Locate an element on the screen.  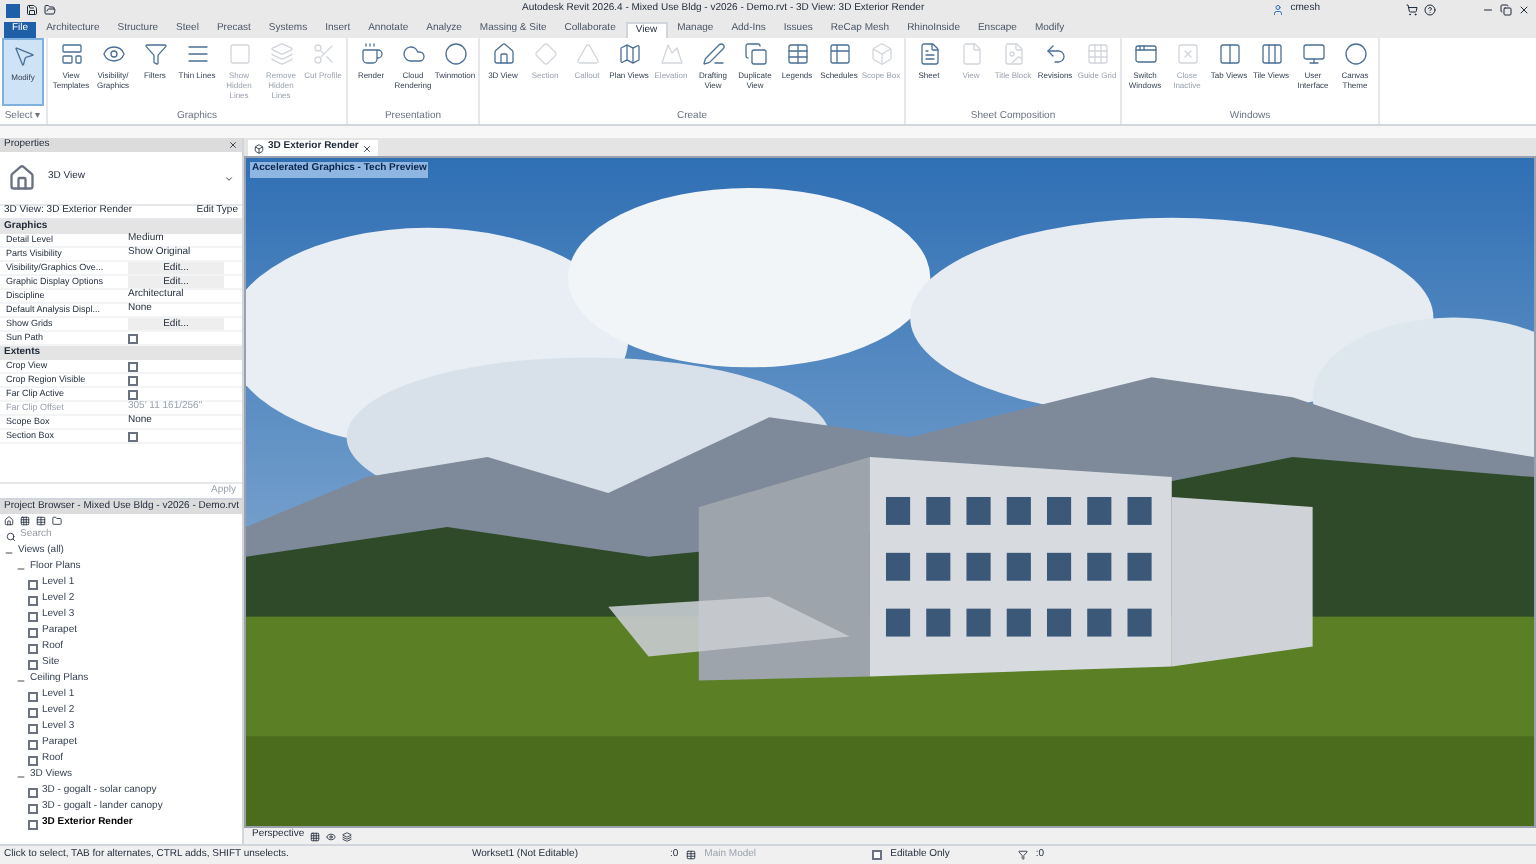
pen-icon is located at coordinates (713, 54).